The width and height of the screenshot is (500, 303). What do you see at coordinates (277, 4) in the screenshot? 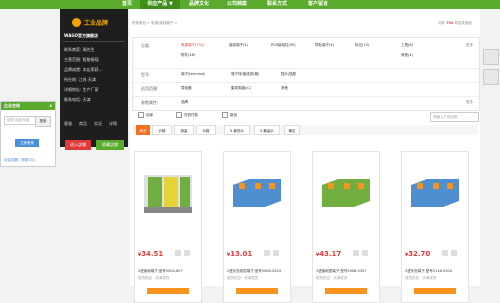
I see `nav-contact: 联系方式` at bounding box center [277, 4].